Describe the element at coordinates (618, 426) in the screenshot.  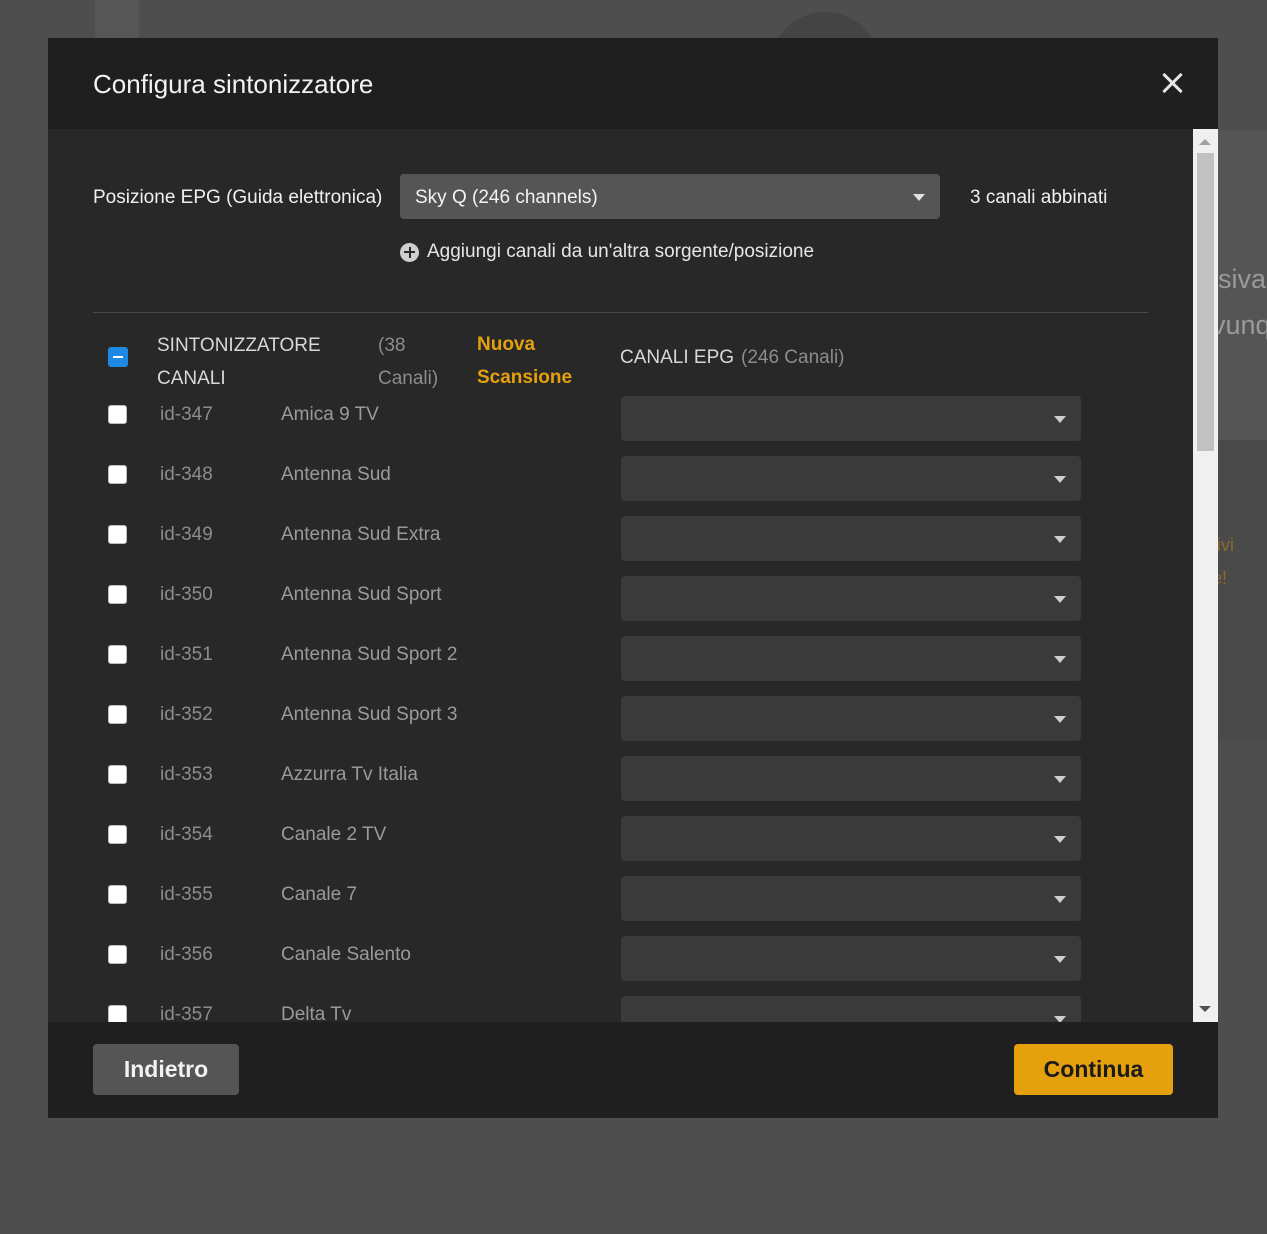
I see `table-row: id-347 Amica 9 TV` at that location.